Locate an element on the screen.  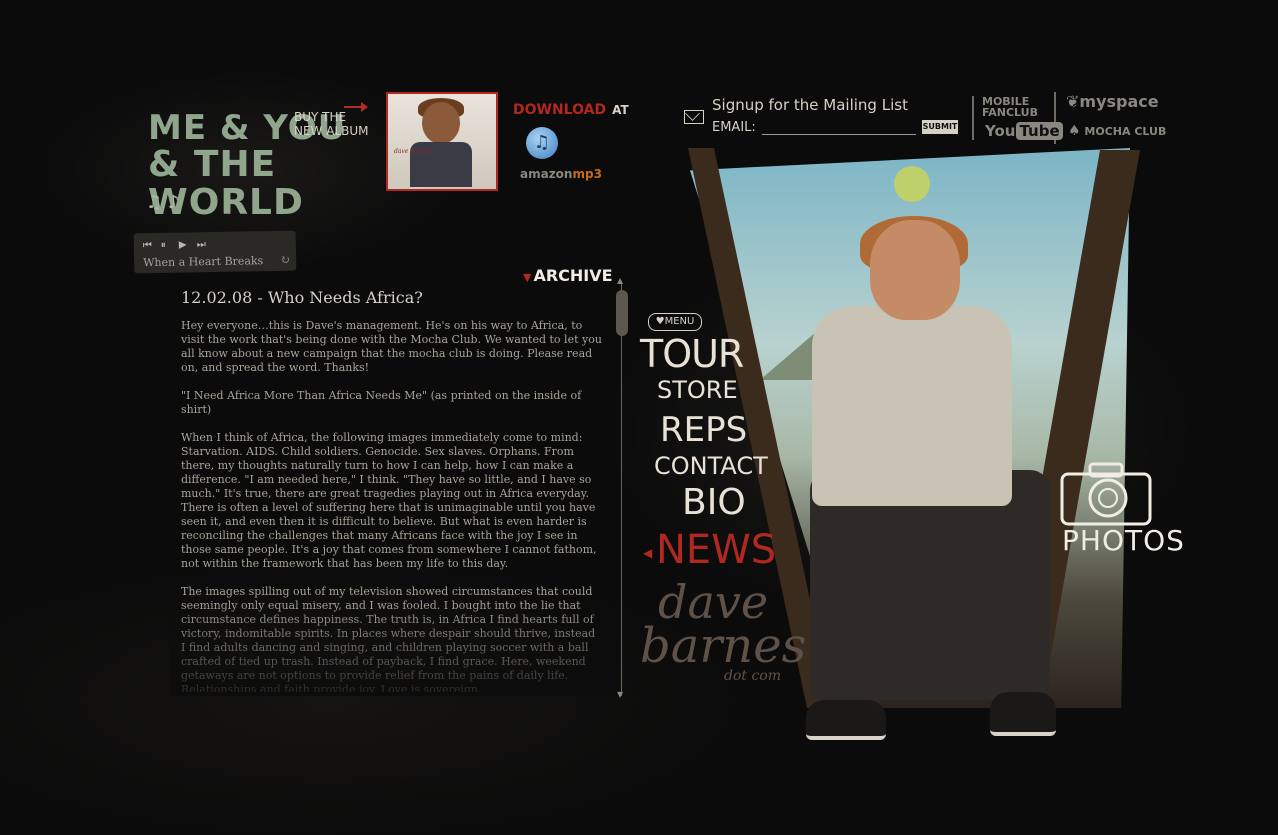
person-head is located at coordinates (915, 270).